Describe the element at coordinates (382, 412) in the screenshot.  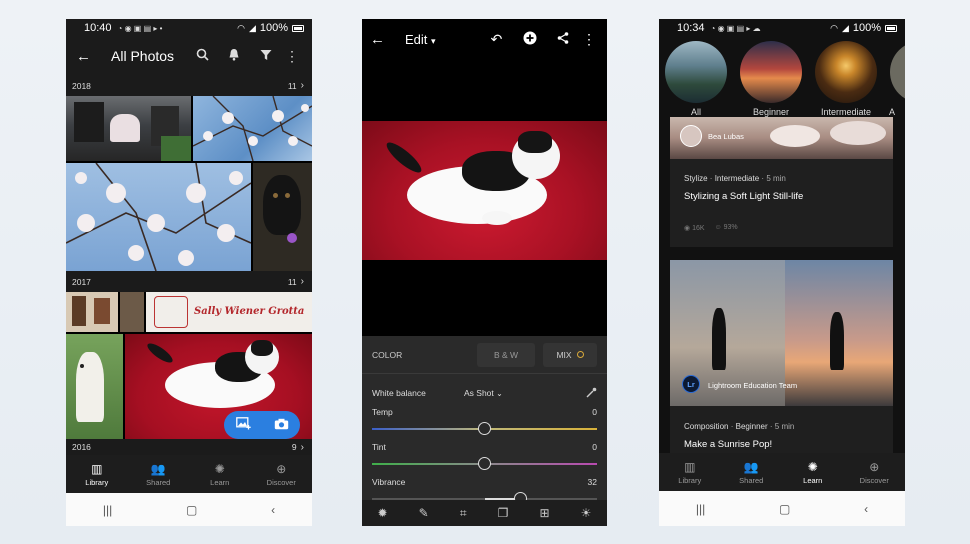
I see `slider-name: Temp` at that location.